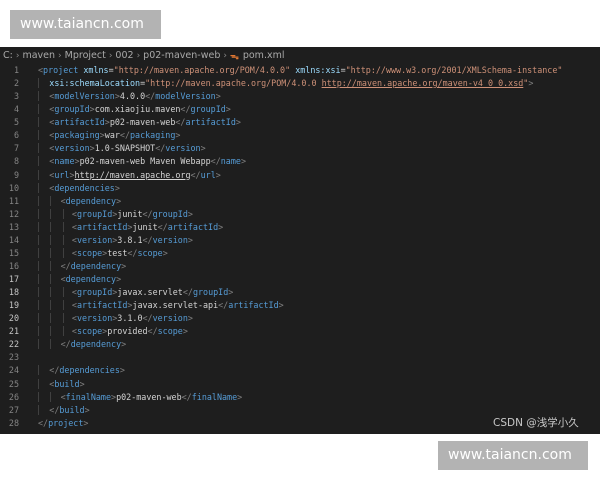 Image resolution: width=600 pixels, height=480 pixels. I want to click on code-line: 12 <groupId>junit</groupId>, so click(300, 214).